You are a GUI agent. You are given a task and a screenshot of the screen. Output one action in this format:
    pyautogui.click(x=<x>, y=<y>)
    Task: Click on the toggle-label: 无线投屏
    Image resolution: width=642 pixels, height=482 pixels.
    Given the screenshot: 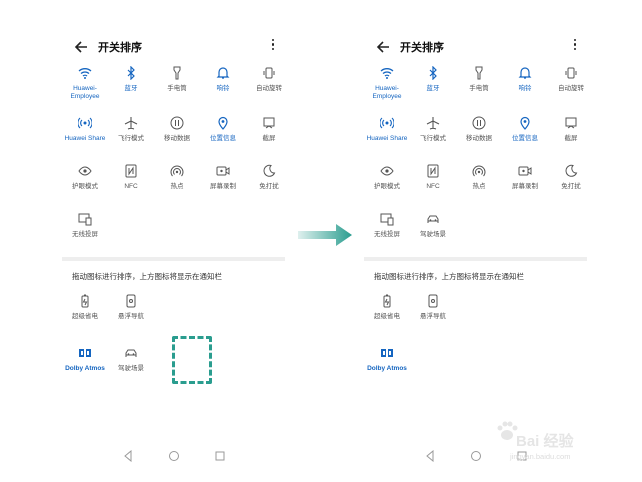 What is the action you would take?
    pyautogui.click(x=387, y=234)
    